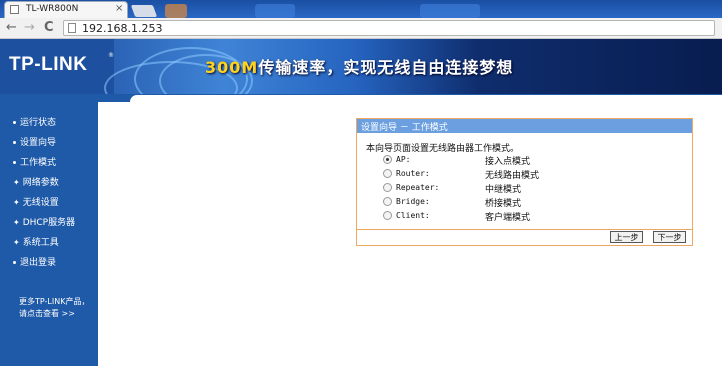 The height and width of the screenshot is (366, 722). What do you see at coordinates (48, 64) in the screenshot?
I see `logo-text: TP-LINK` at bounding box center [48, 64].